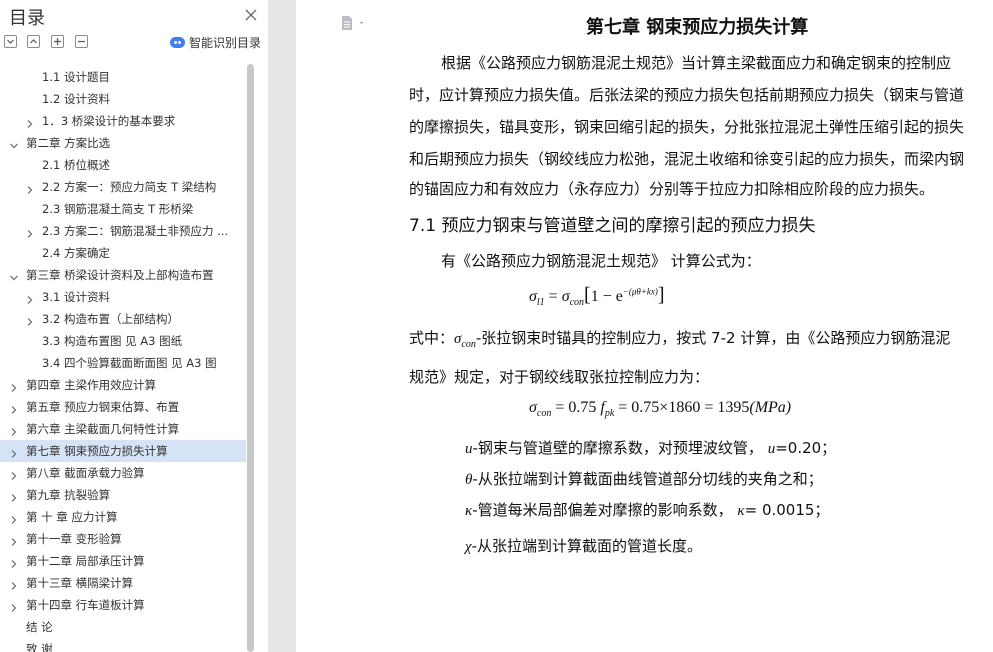 Image resolution: width=993 pixels, height=652 pixels. Describe the element at coordinates (85, 605) in the screenshot. I see `toc-item-label: 第十四章 行车道板计算` at that location.